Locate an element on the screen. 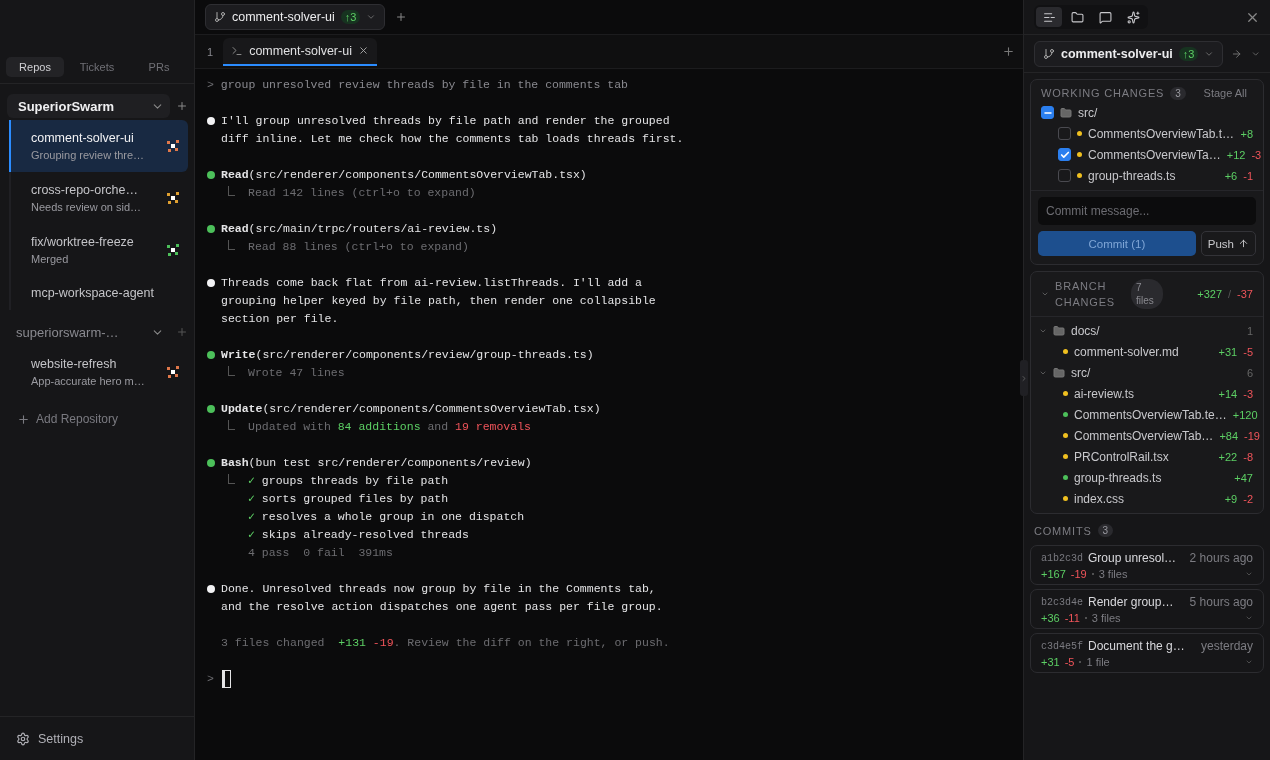 The image size is (1270, 760). repo-group-header: SuperiorSwarm is located at coordinates (88, 106).